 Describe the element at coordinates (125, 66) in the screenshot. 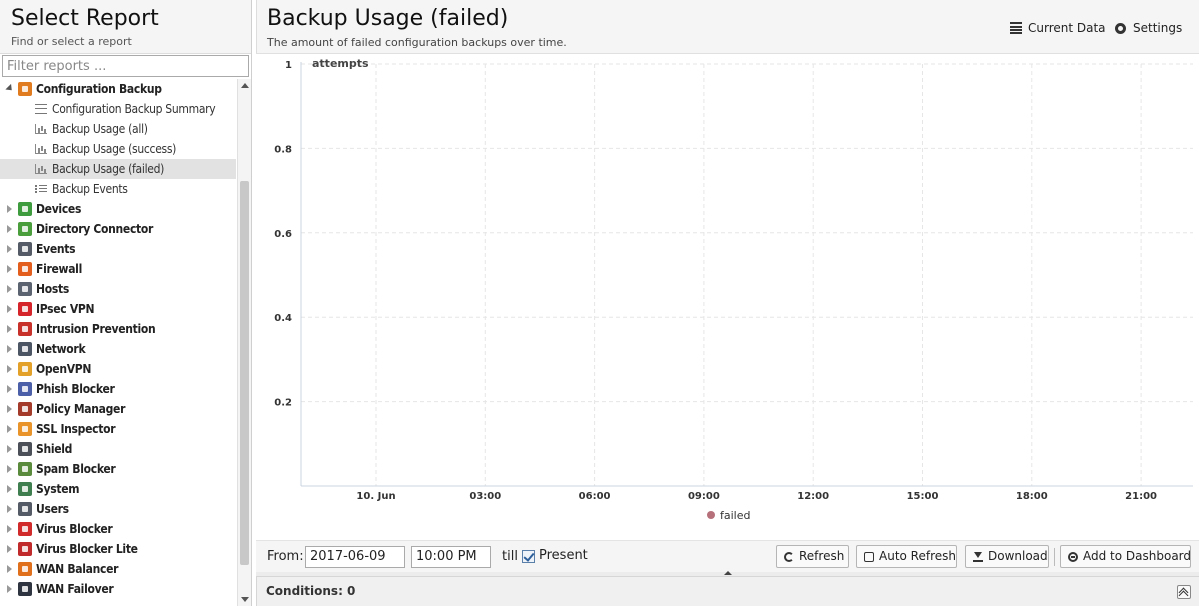

I see `filter-reports-input` at that location.